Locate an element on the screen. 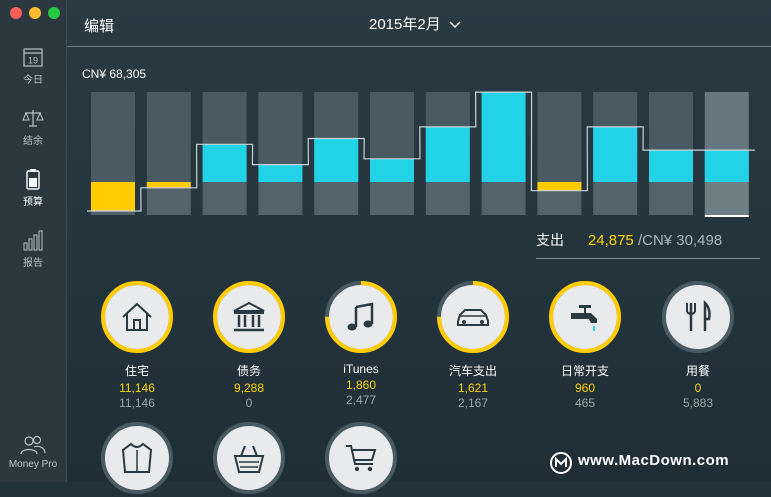  category-tile: 债务 9,288 0 is located at coordinates (249, 345).